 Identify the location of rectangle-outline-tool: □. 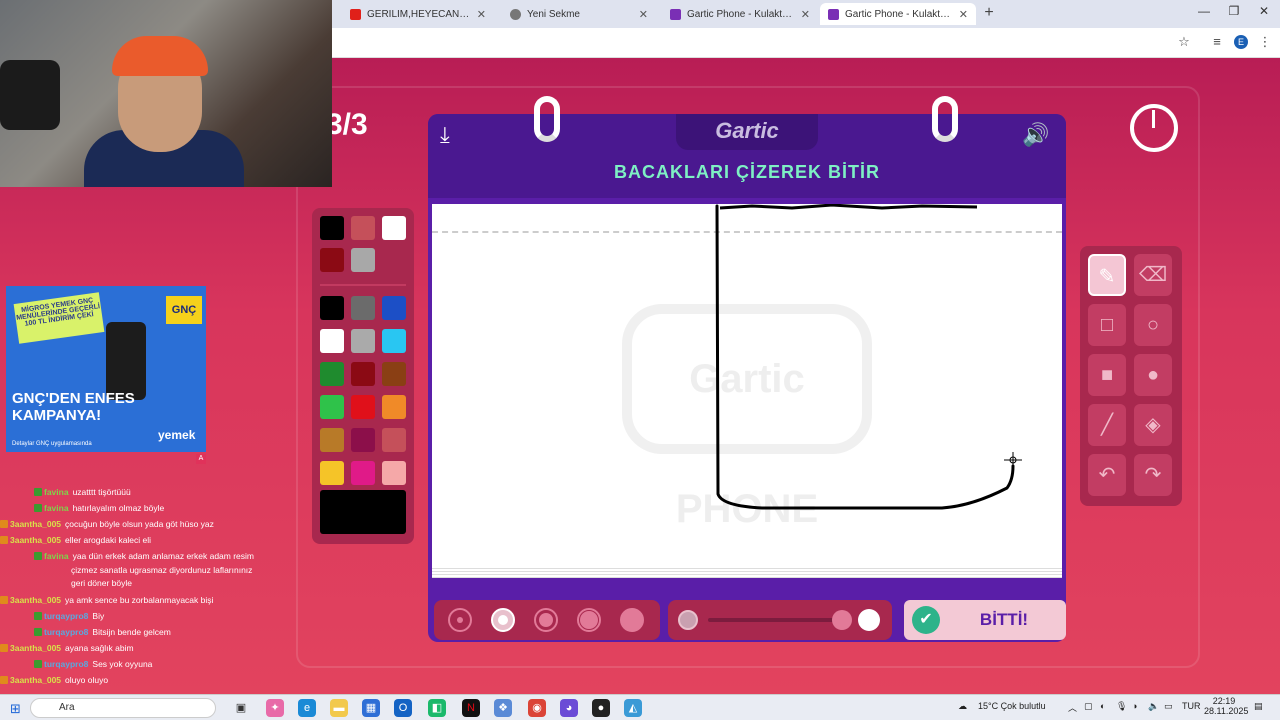
(1107, 325).